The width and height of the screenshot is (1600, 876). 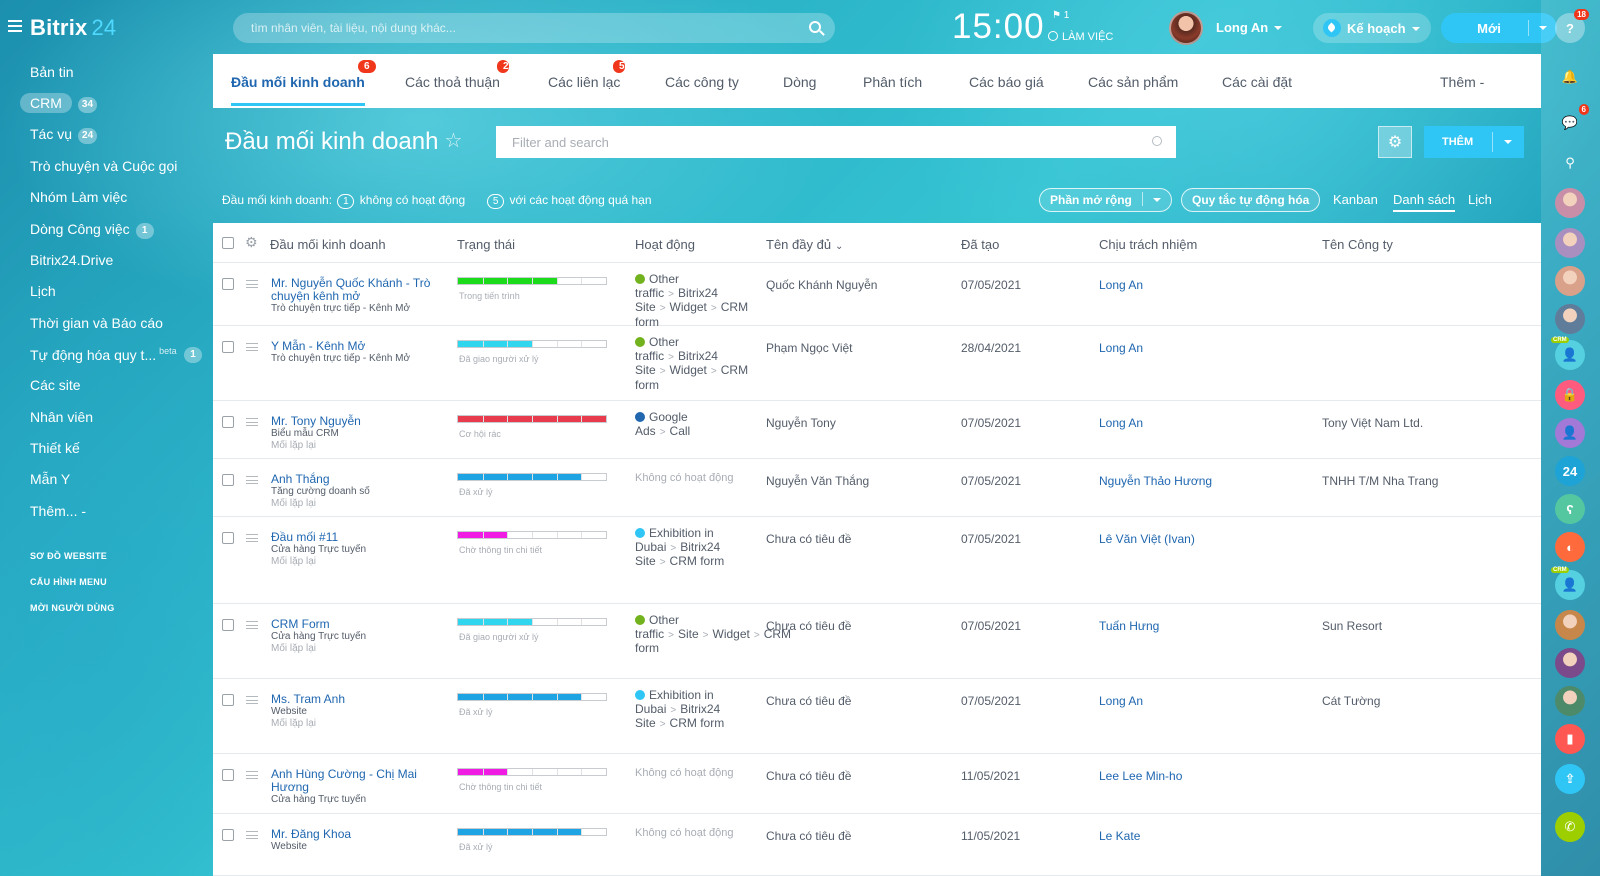 I want to click on menu-icon, so click(x=15, y=26).